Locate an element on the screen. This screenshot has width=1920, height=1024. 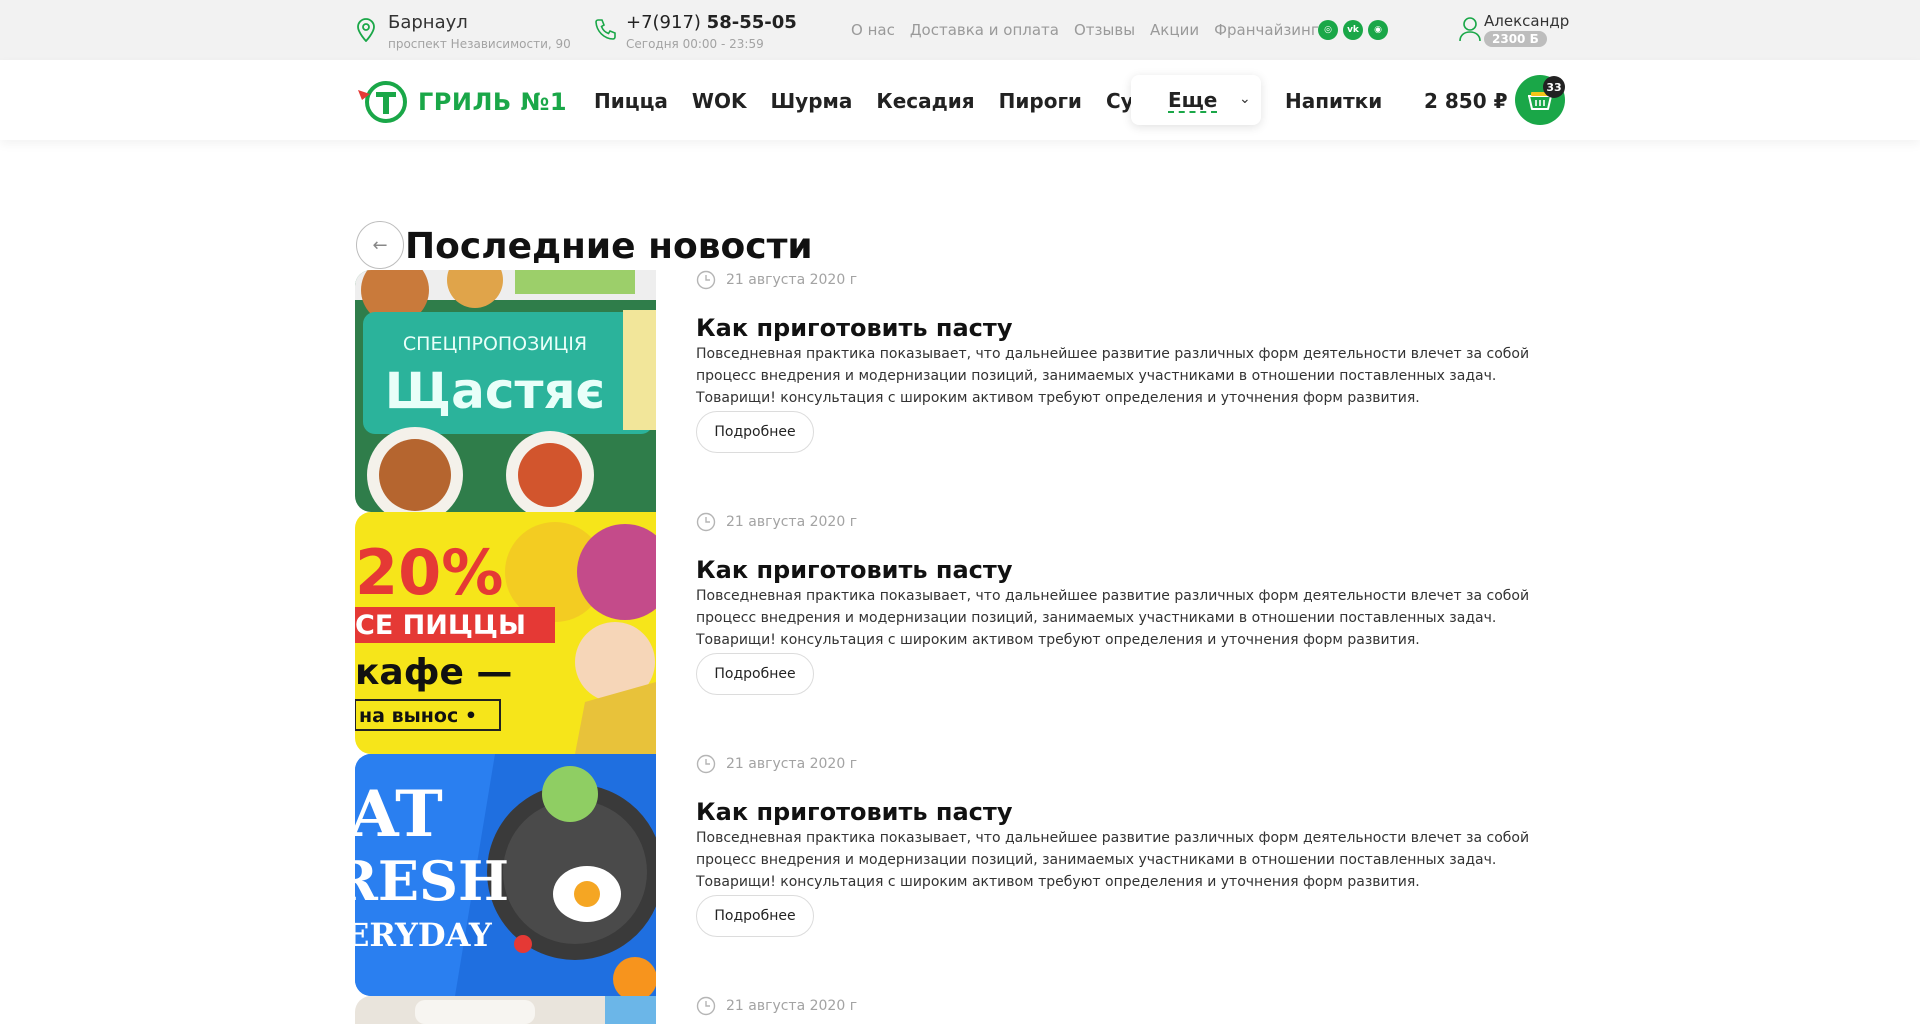
news-image: AT RESH ERYDAY is located at coordinates (505, 875).